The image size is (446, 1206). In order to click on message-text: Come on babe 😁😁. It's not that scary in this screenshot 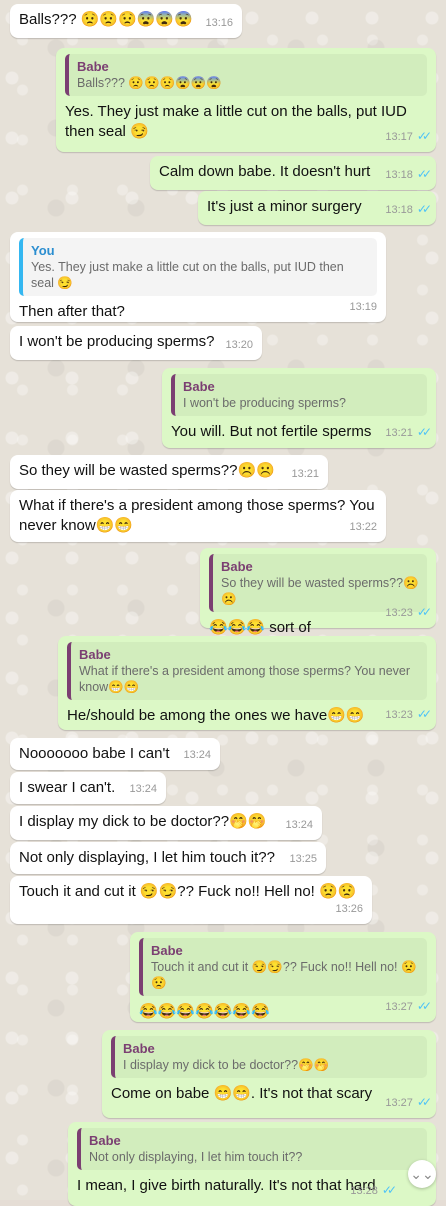, I will do `click(242, 1093)`.